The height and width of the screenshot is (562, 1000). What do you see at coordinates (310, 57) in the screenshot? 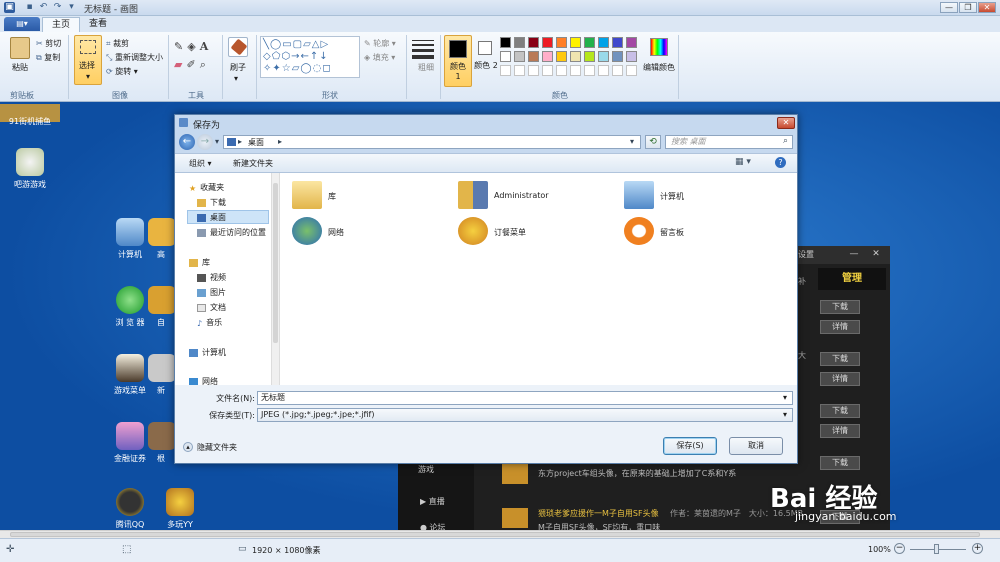
I see `shapes-gallery: ╲◯▭▢▱△▷ ◇⬠⬡→←↑↓ ✧✦☆▱◯◌◻` at bounding box center [310, 57].